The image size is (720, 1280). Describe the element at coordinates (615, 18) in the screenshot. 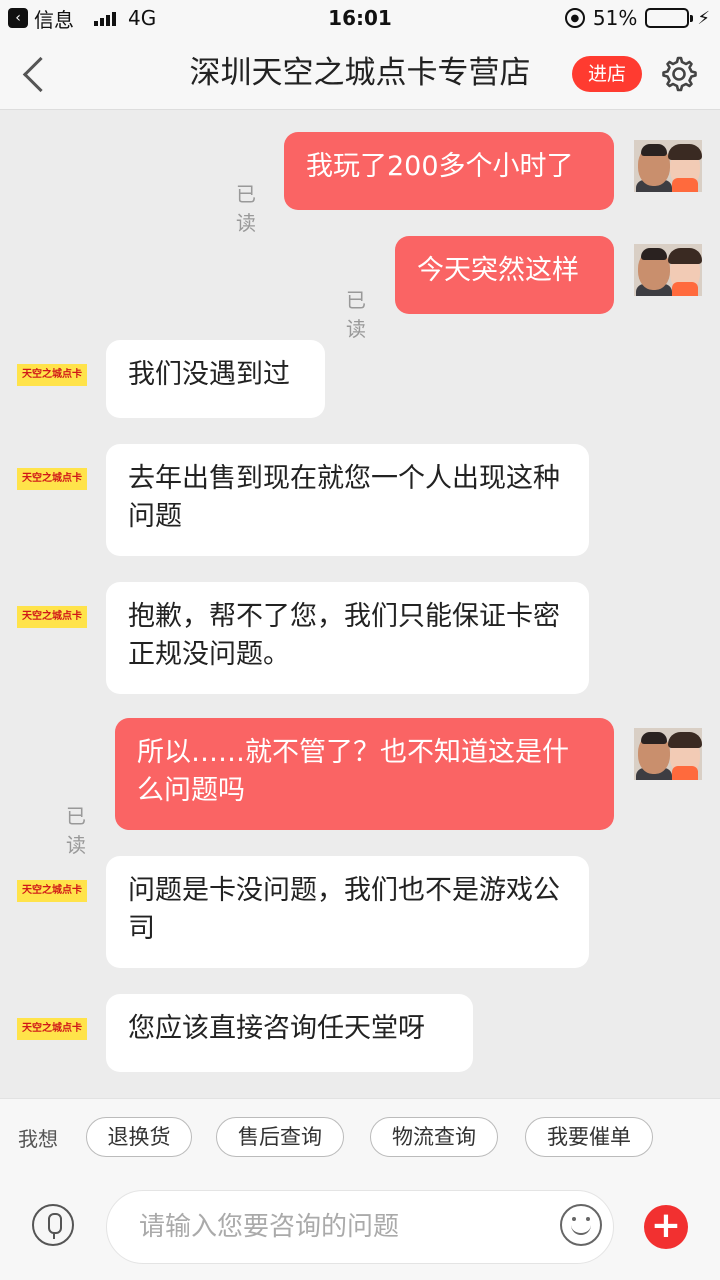

I see `battery-percent: 51%` at that location.